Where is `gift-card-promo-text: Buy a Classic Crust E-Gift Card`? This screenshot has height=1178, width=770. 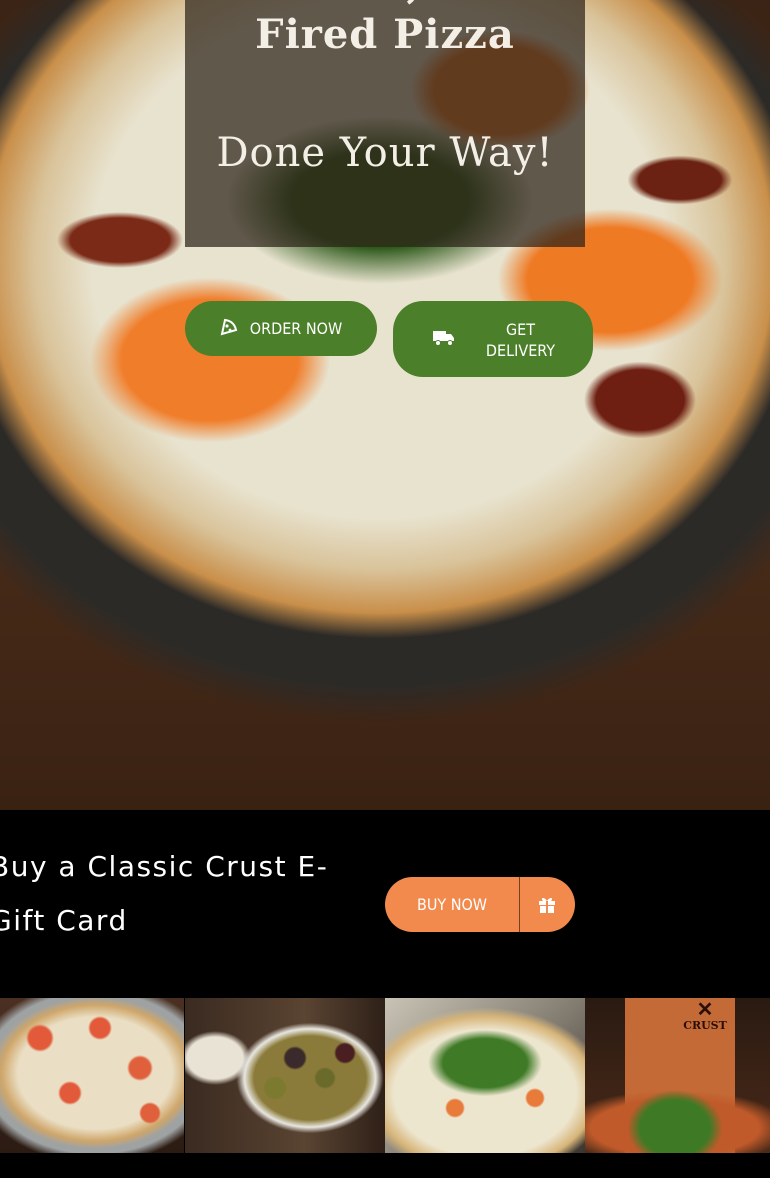 gift-card-promo-text: Buy a Classic Crust E-Gift Card is located at coordinates (164, 893).